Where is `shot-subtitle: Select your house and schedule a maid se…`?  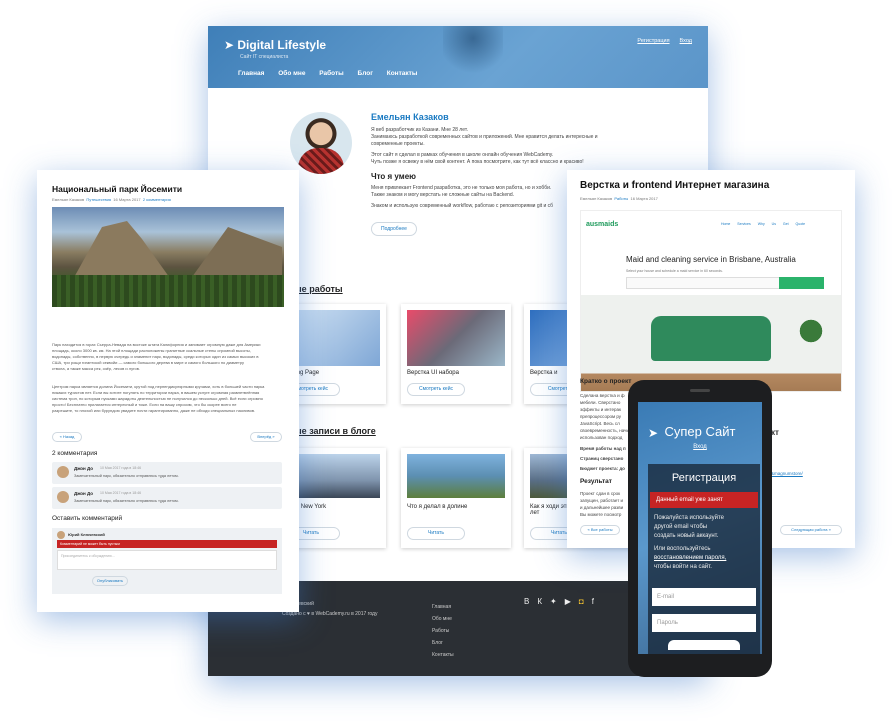 shot-subtitle: Select your house and schedule a maid se… is located at coordinates (674, 271).